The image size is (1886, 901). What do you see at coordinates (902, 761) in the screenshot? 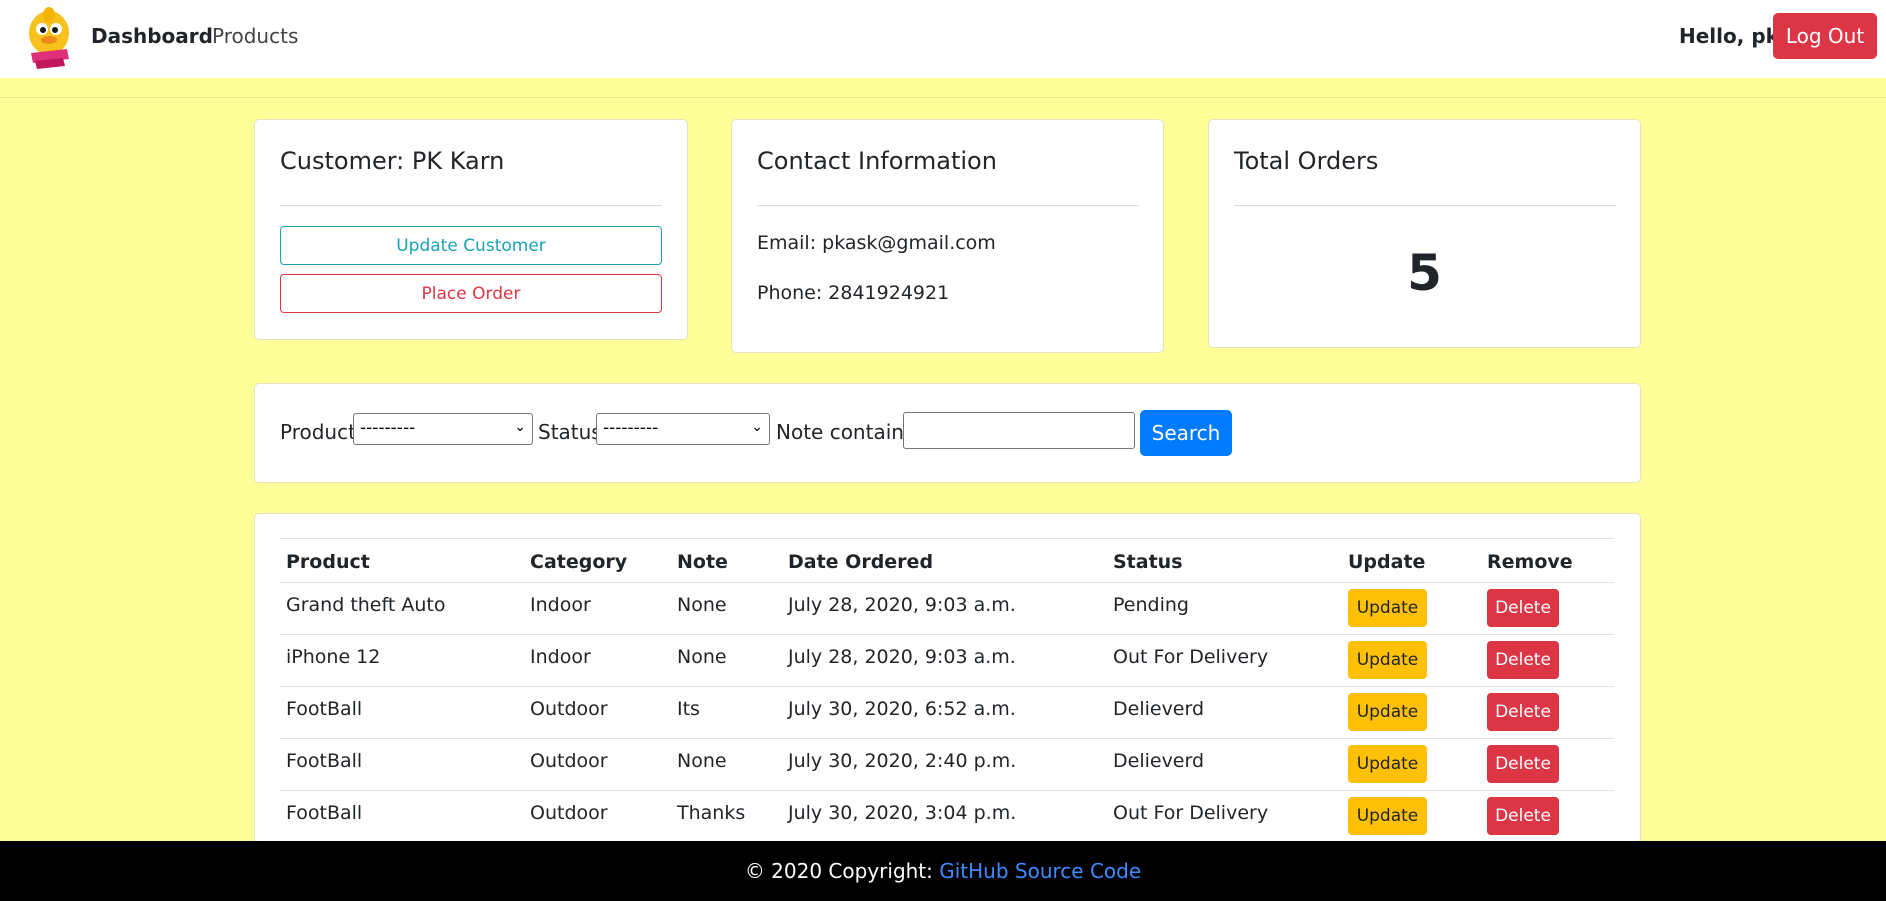
I see `cell-date: July 30, 2020, 2:40 p.m.` at bounding box center [902, 761].